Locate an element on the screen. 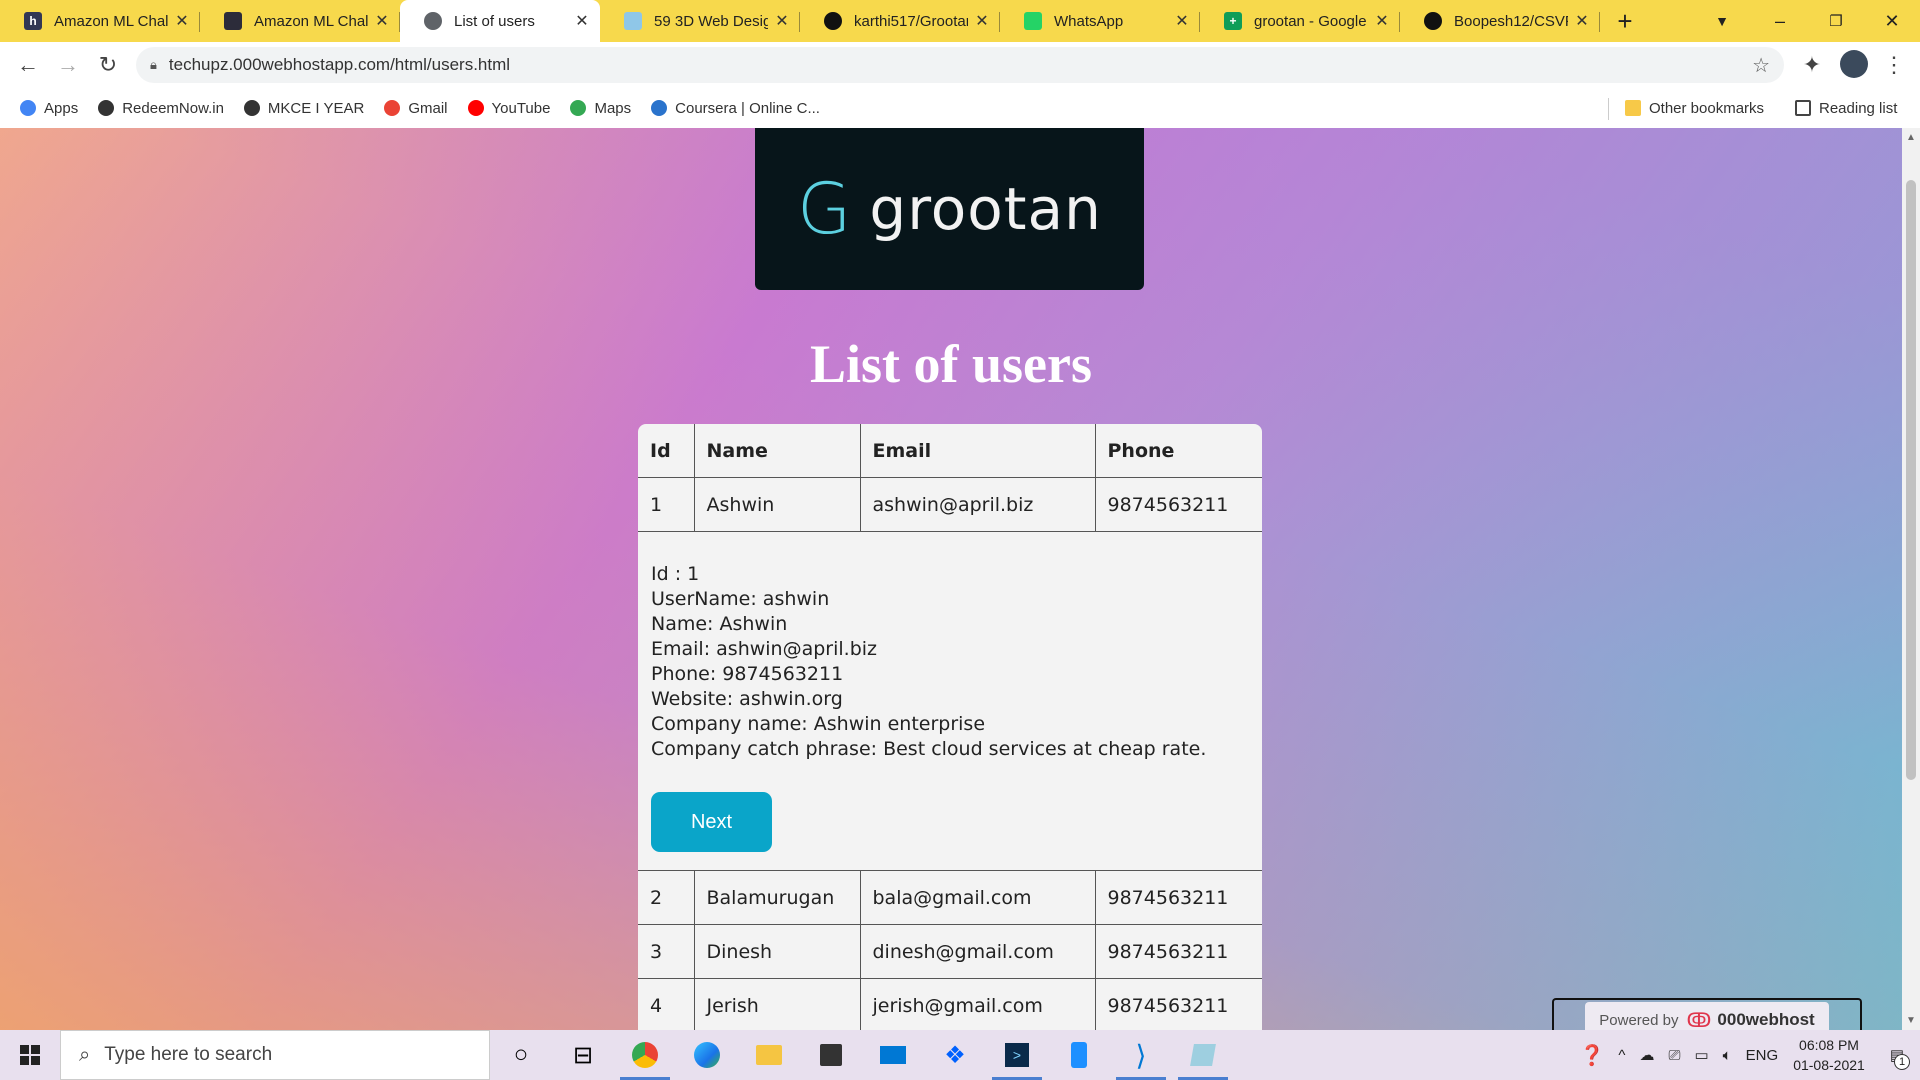  bookmark-star-icon: ☆ is located at coordinates (1761, 65).